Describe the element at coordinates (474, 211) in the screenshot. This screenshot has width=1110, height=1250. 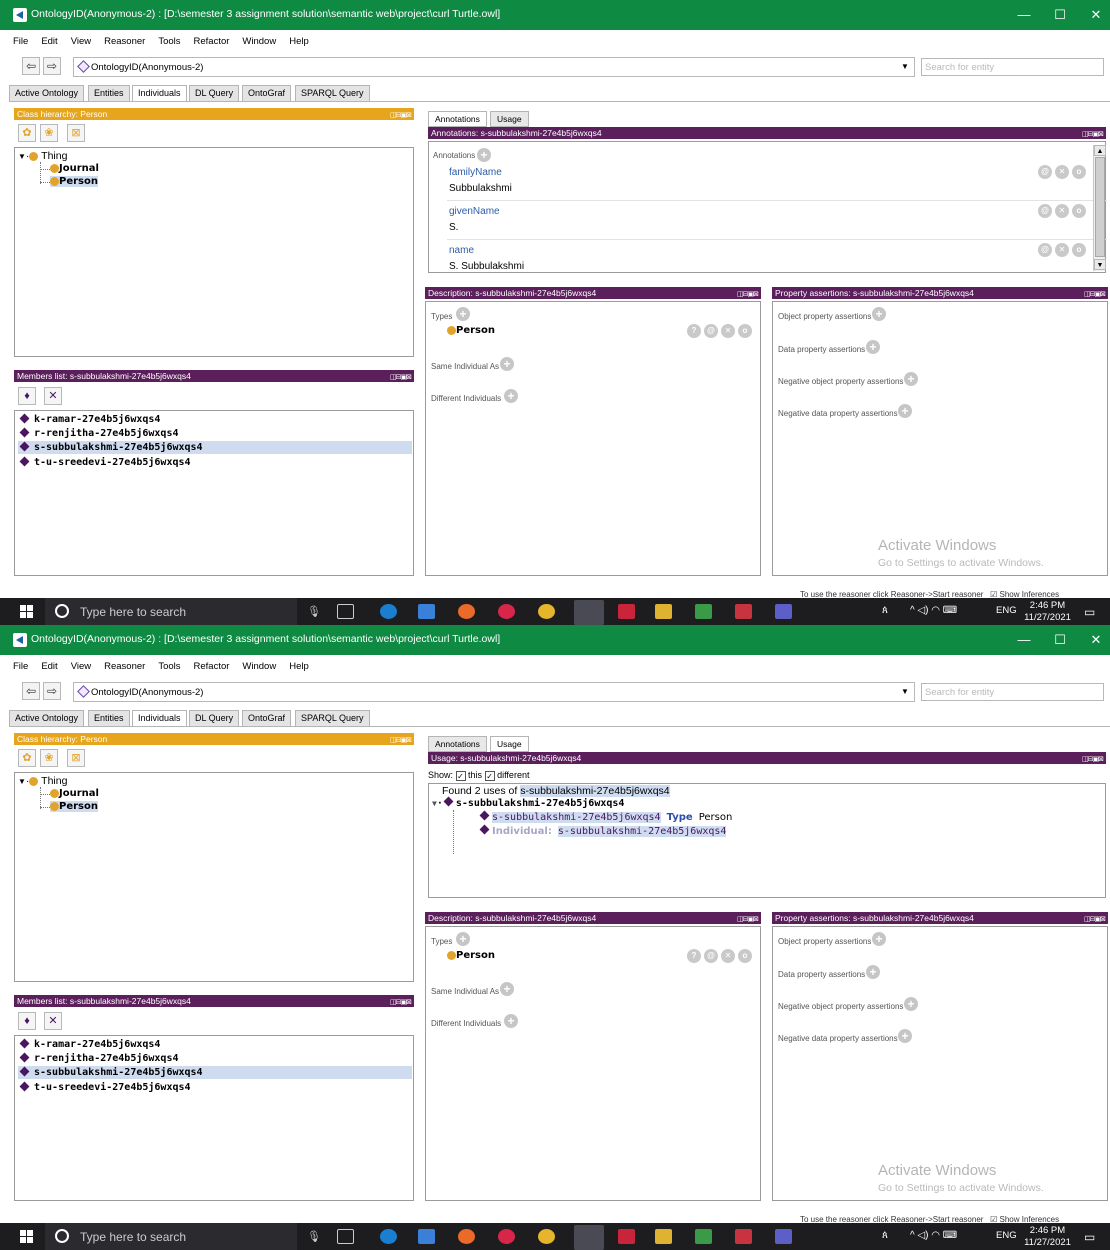
I see `annotation-property: givenName` at that location.